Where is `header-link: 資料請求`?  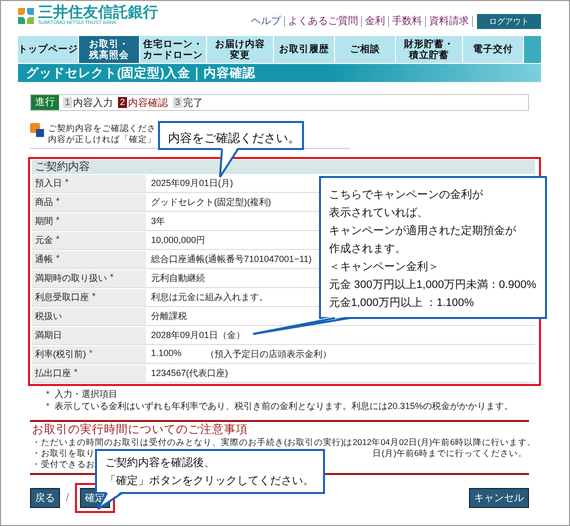 header-link: 資料請求 is located at coordinates (449, 21).